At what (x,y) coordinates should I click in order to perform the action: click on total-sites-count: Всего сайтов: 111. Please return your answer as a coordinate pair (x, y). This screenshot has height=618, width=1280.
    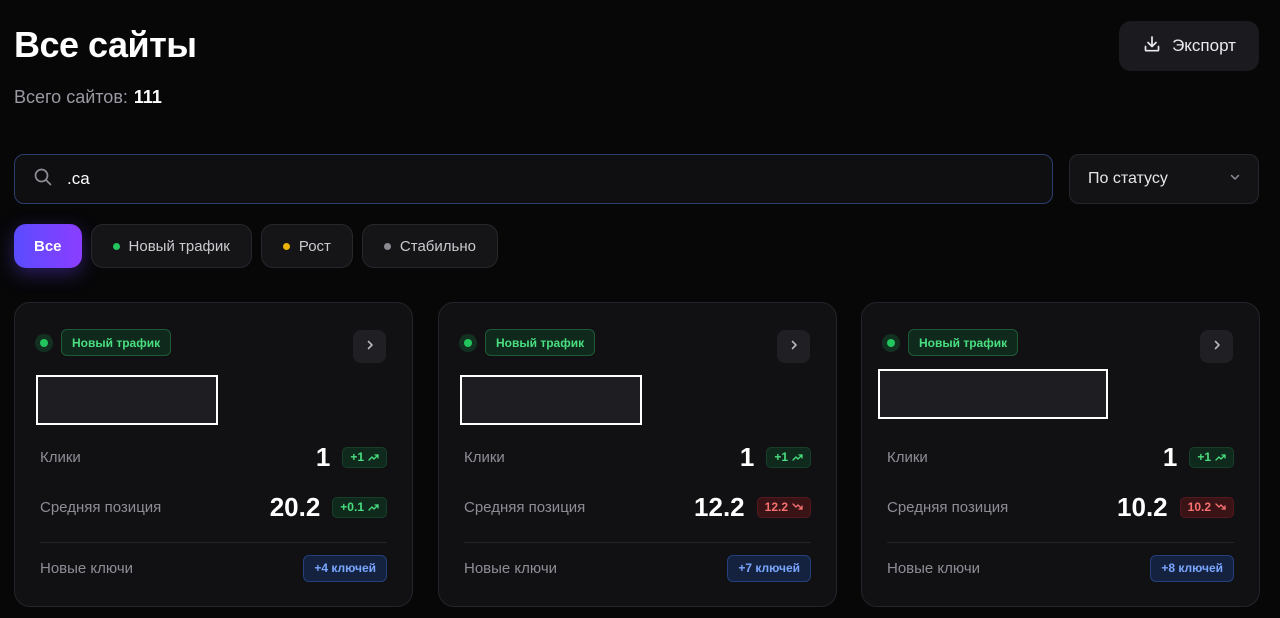
    Looking at the image, I should click on (88, 97).